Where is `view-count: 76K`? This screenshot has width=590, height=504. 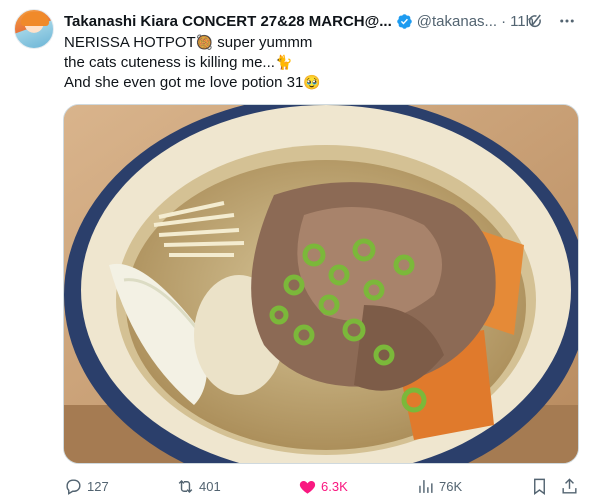 view-count: 76K is located at coordinates (451, 486).